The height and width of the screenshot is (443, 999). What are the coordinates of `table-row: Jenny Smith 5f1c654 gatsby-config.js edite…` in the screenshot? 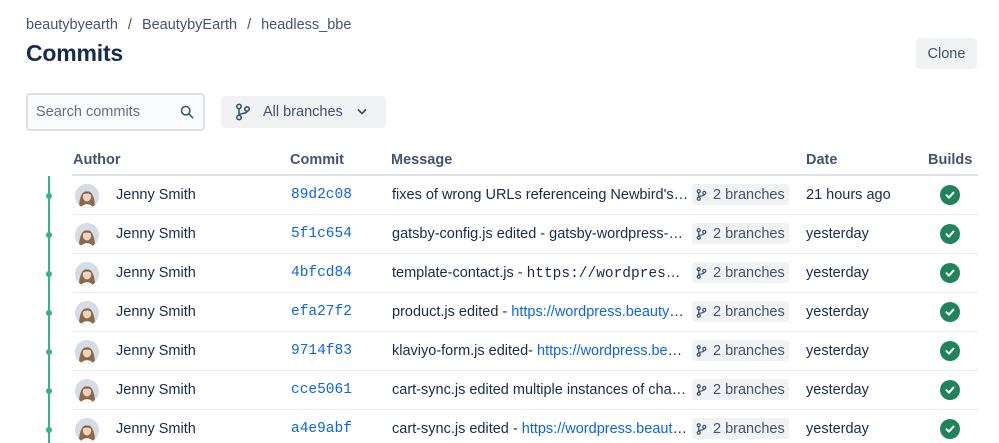 It's located at (499, 234).